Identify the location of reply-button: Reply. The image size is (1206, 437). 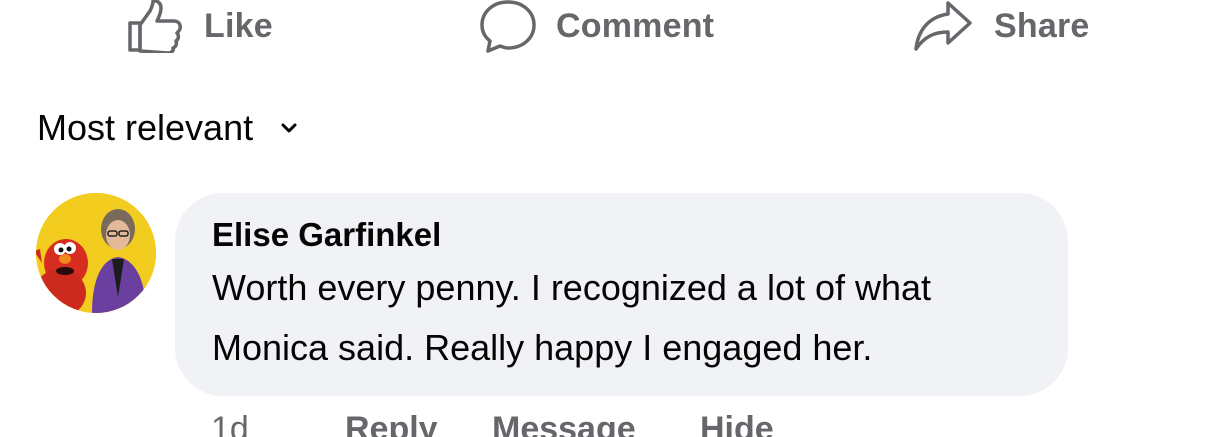
(391, 423).